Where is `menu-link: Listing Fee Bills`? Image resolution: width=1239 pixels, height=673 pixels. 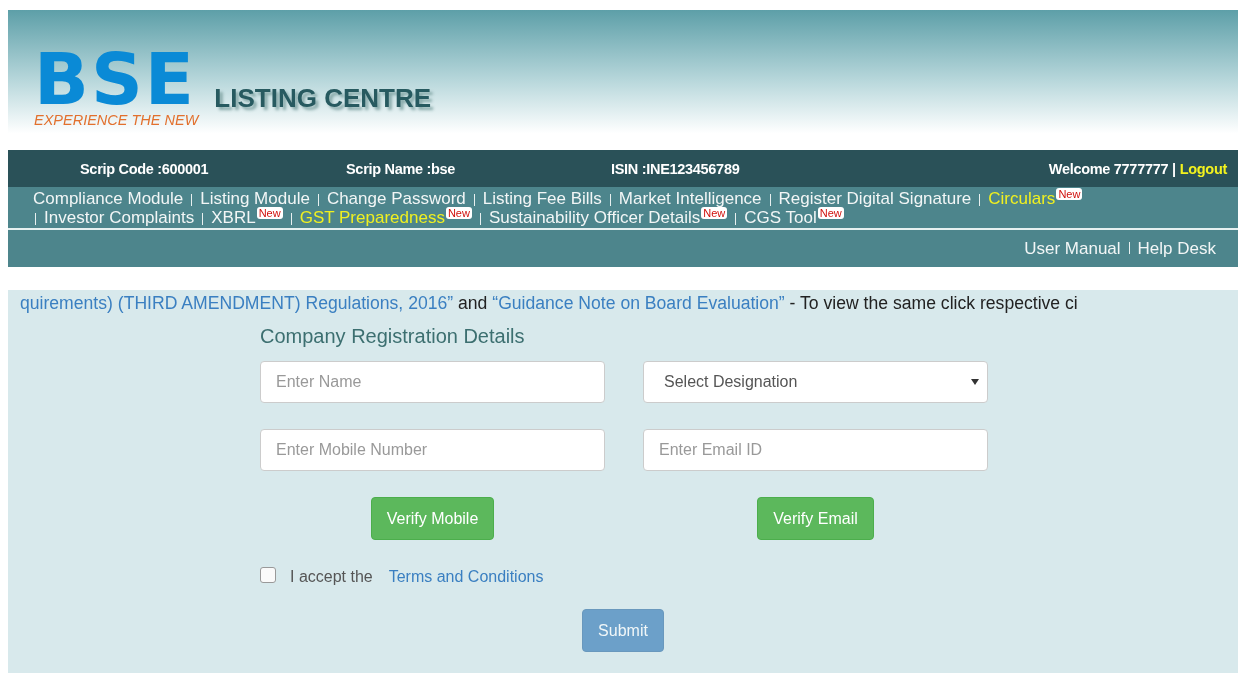 menu-link: Listing Fee Bills is located at coordinates (542, 198).